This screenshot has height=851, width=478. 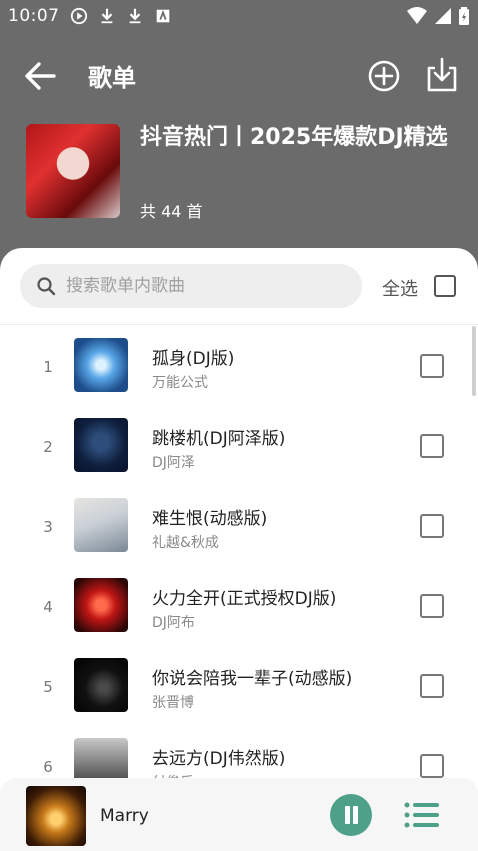 What do you see at coordinates (180, 383) in the screenshot?
I see `song-artist: 万能公式` at bounding box center [180, 383].